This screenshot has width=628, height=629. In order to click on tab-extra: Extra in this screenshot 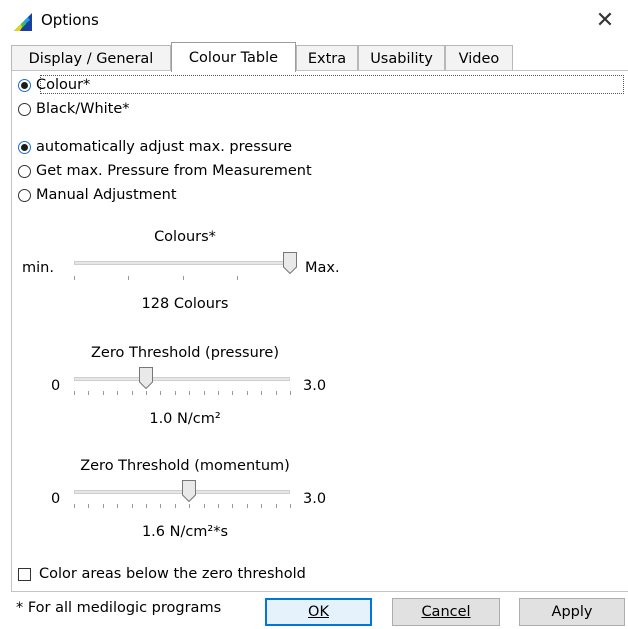, I will do `click(327, 58)`.